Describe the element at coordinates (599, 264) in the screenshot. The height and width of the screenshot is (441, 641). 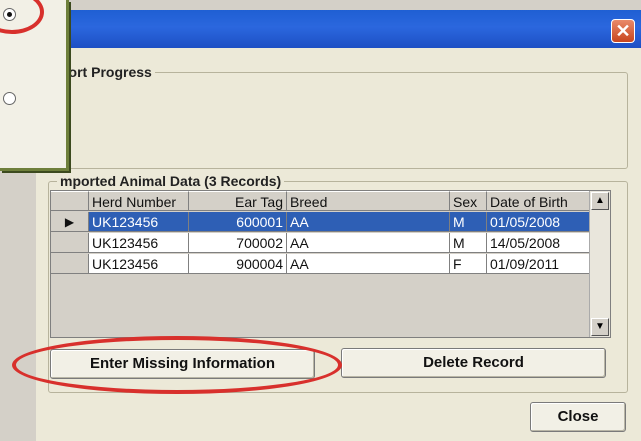
I see `vertical-scrollbar: ▲ ▼` at that location.